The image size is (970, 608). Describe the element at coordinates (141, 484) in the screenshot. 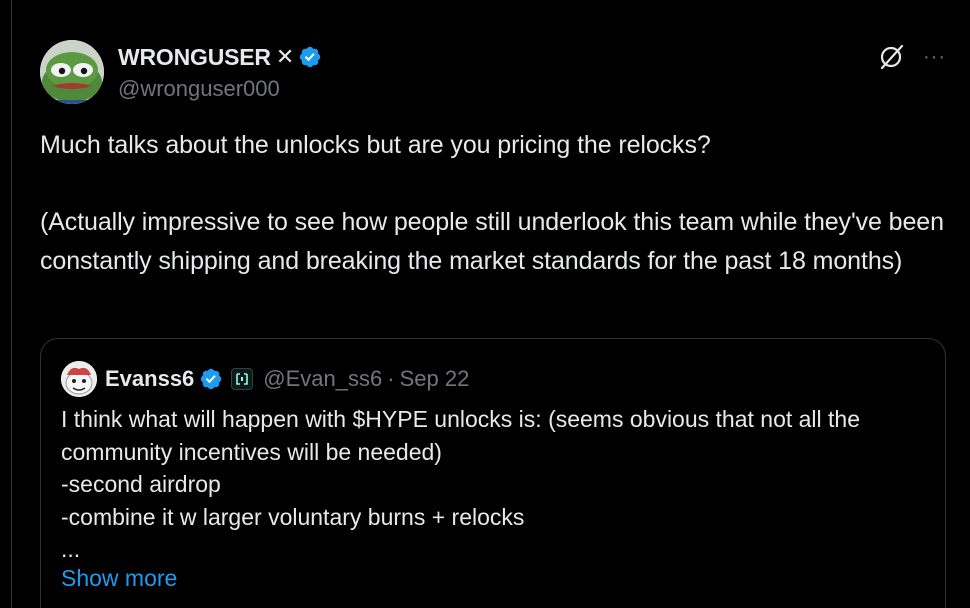

I see `quoted-line: -second airdrop` at that location.